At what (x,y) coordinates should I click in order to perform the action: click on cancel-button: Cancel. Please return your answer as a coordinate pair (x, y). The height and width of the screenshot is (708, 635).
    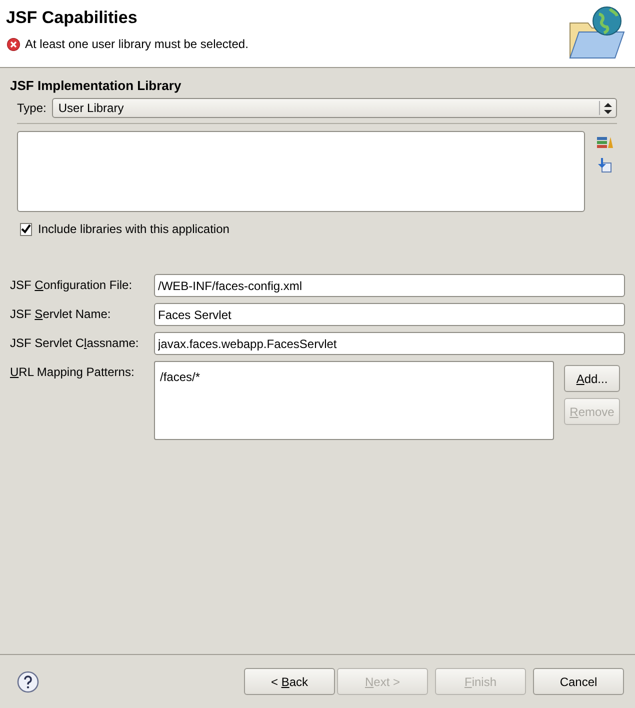
    Looking at the image, I should click on (578, 681).